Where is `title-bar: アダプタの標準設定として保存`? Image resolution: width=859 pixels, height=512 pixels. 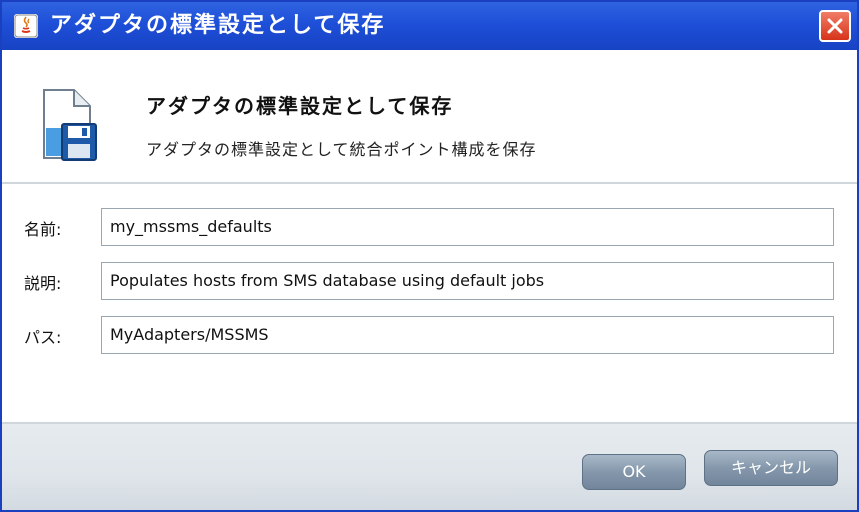 title-bar: アダプタの標準設定として保存 is located at coordinates (429, 26).